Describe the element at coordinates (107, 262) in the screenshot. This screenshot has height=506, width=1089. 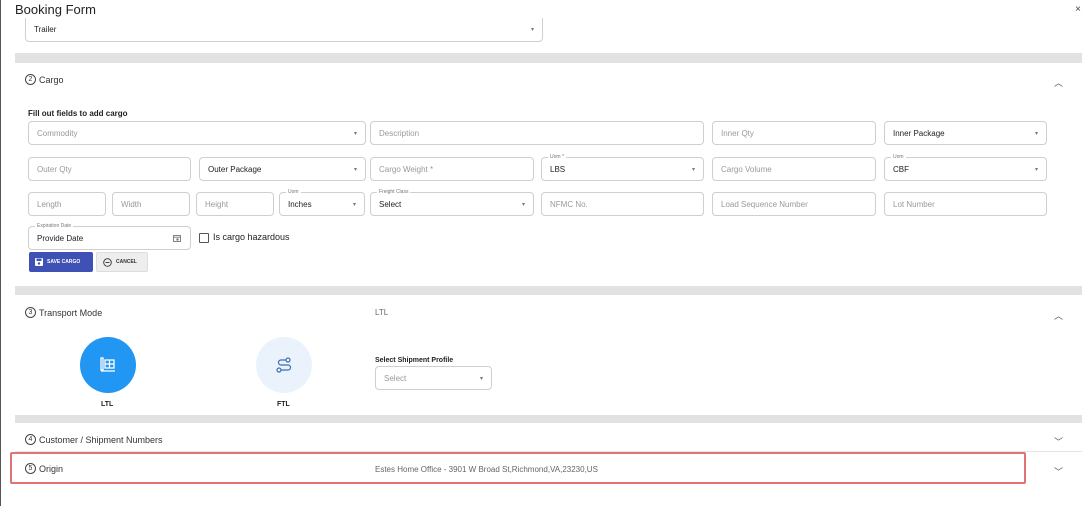
I see `minus-circle-icon` at that location.